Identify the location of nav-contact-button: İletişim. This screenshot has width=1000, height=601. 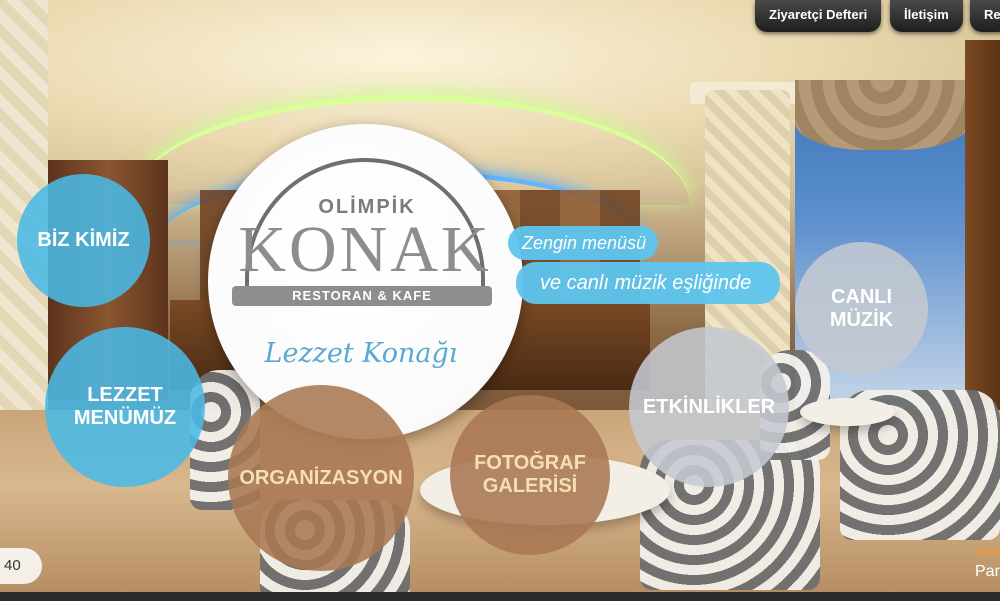
(926, 16).